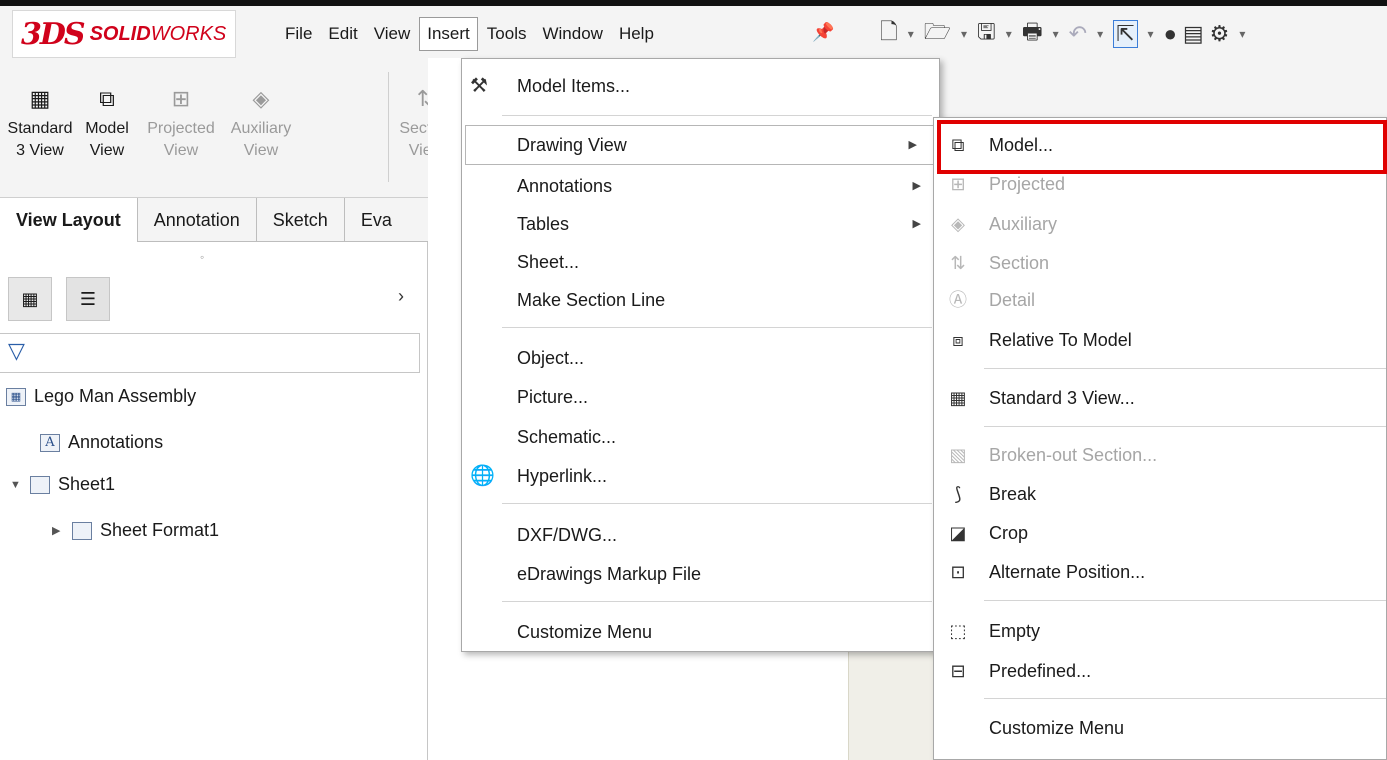  Describe the element at coordinates (700, 186) in the screenshot. I see `menu-item-annotations: Annotations ▶` at that location.